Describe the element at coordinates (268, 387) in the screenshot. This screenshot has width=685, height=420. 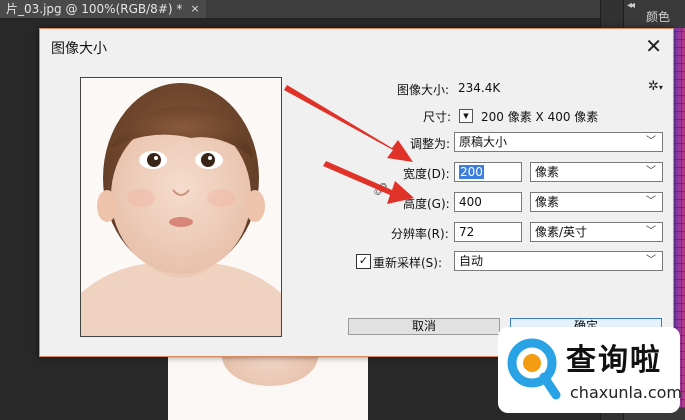
I see `document-canvas` at that location.